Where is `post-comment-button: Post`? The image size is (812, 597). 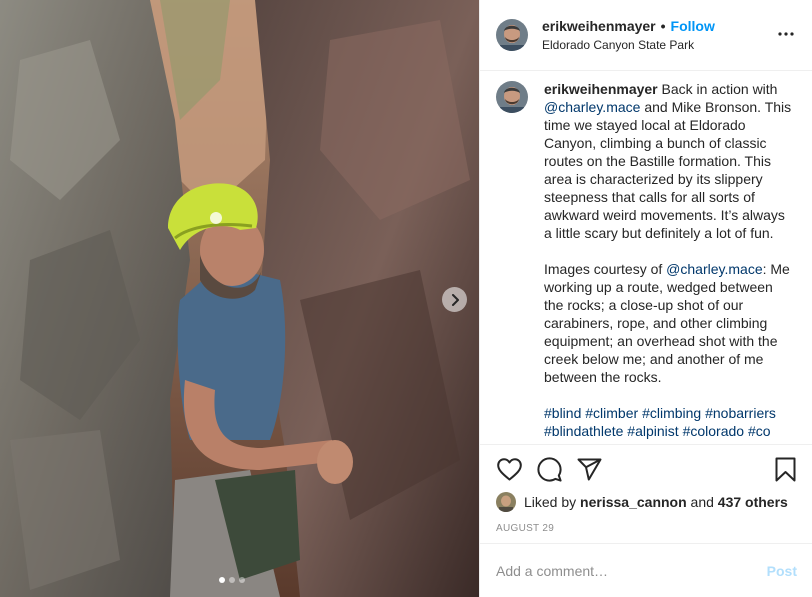
post-comment-button: Post is located at coordinates (782, 571).